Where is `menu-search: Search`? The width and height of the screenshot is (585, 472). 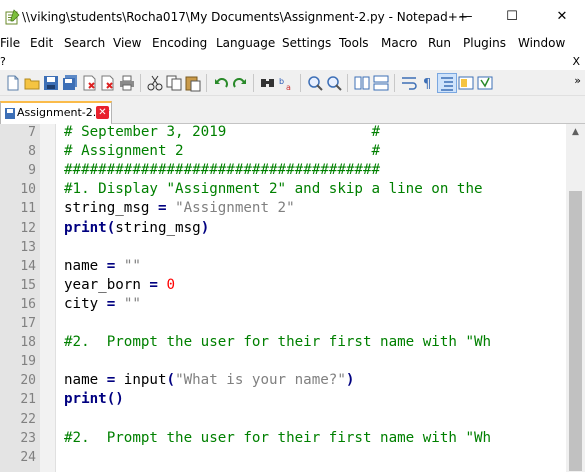
menu-search: Search is located at coordinates (84, 43).